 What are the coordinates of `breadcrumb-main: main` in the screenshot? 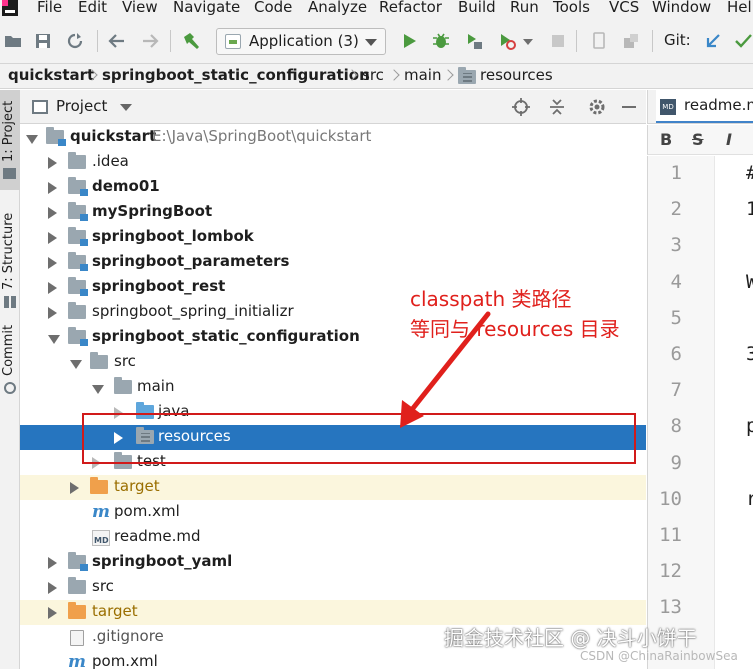 It's located at (422, 75).